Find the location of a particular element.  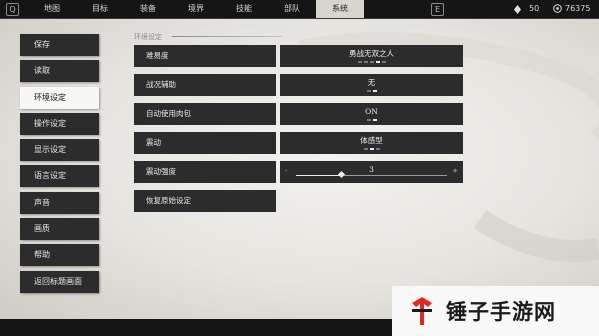

tab-equipment: 装备 is located at coordinates (148, 9).